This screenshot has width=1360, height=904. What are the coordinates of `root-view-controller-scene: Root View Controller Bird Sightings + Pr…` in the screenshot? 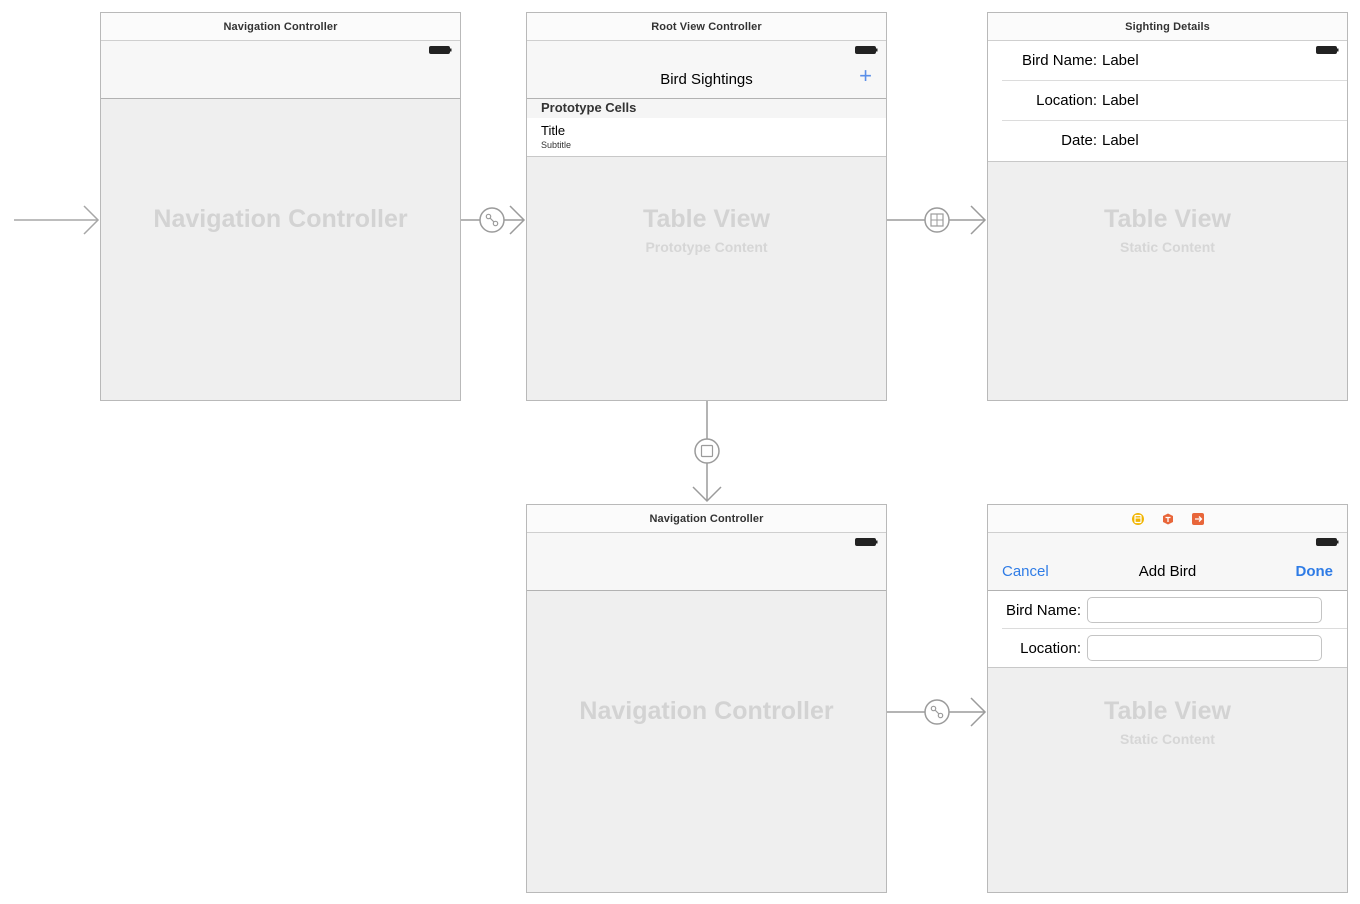 It's located at (706, 206).